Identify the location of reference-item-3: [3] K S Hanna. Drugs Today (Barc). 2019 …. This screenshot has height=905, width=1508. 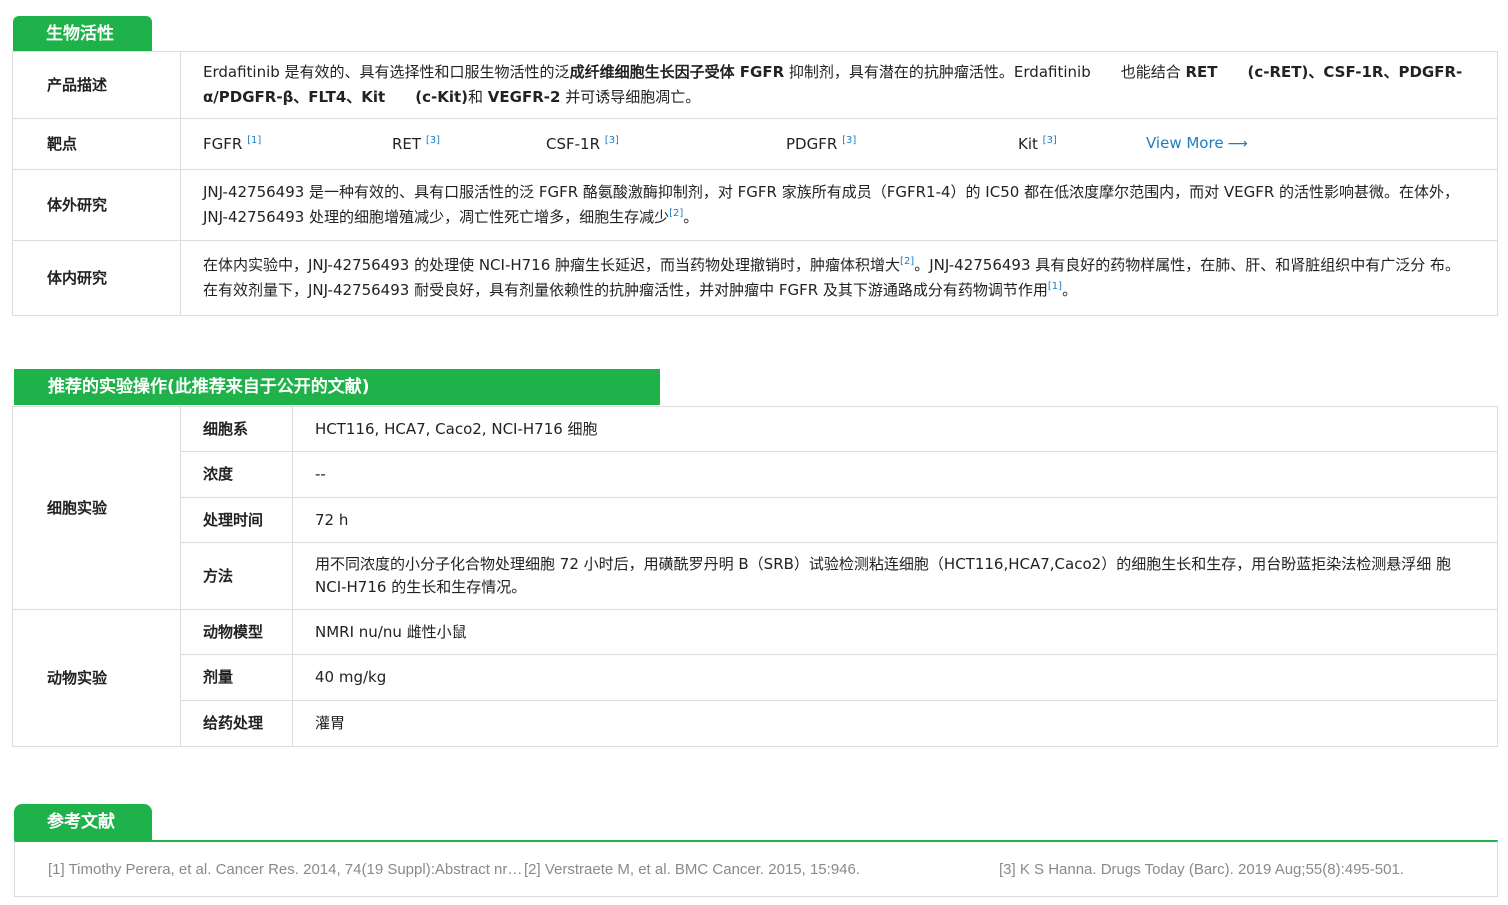
(1244, 869).